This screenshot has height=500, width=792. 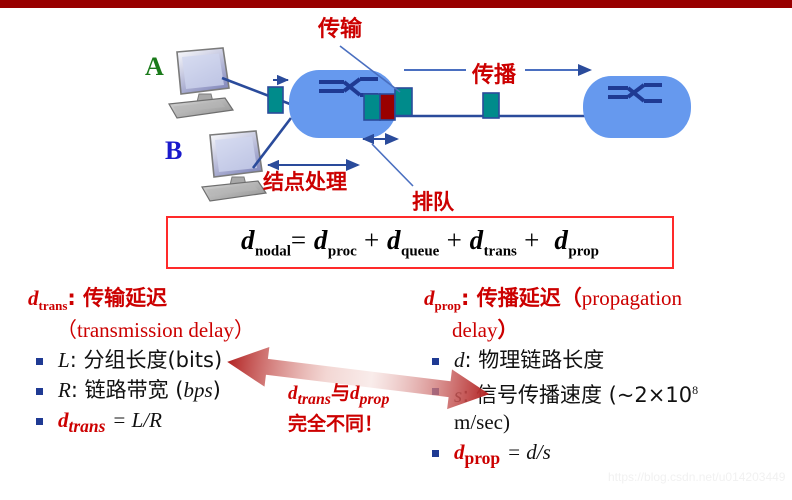 What do you see at coordinates (448, 306) in the screenshot?
I see `heading-sub-prop: prop` at bounding box center [448, 306].